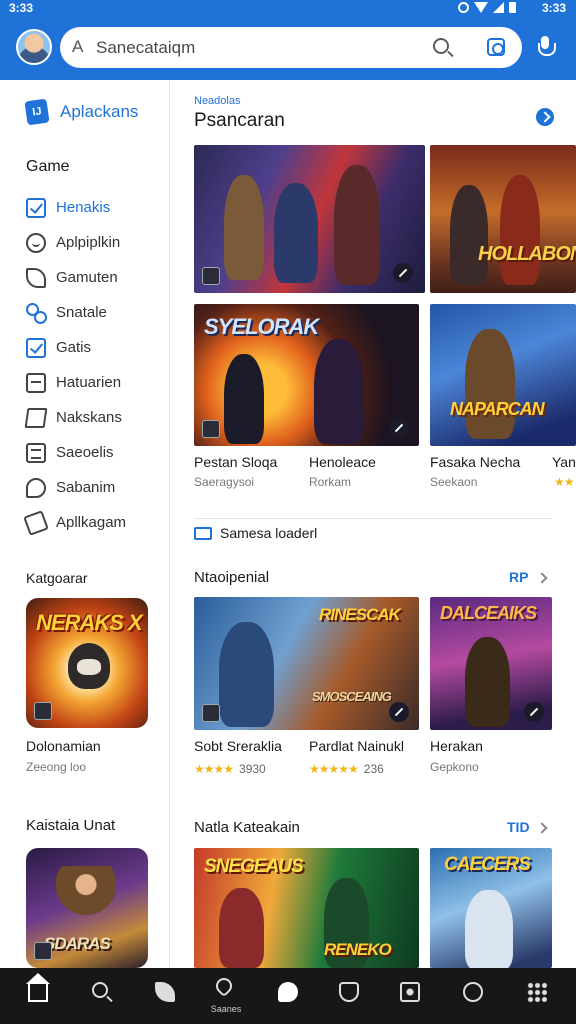 The height and width of the screenshot is (1024, 576). Describe the element at coordinates (255, 533) in the screenshot. I see `notice-row: Samesa loaderl` at that location.